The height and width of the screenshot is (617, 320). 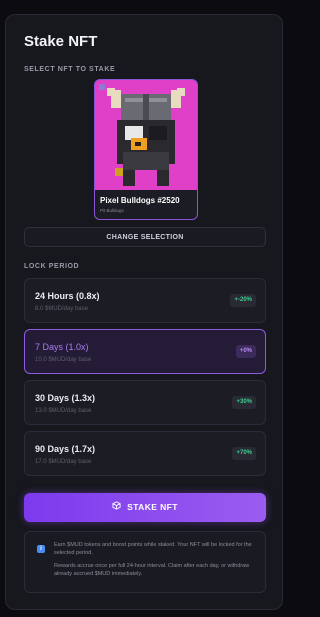 What do you see at coordinates (63, 462) in the screenshot?
I see `period-rate: 17.0 $MUD/day base` at bounding box center [63, 462].